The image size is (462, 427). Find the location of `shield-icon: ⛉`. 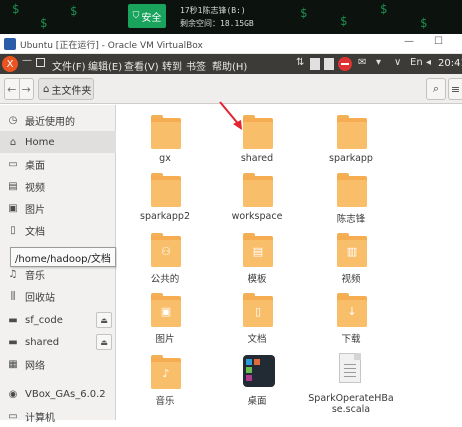

shield-icon: ⛉ is located at coordinates (136, 16).